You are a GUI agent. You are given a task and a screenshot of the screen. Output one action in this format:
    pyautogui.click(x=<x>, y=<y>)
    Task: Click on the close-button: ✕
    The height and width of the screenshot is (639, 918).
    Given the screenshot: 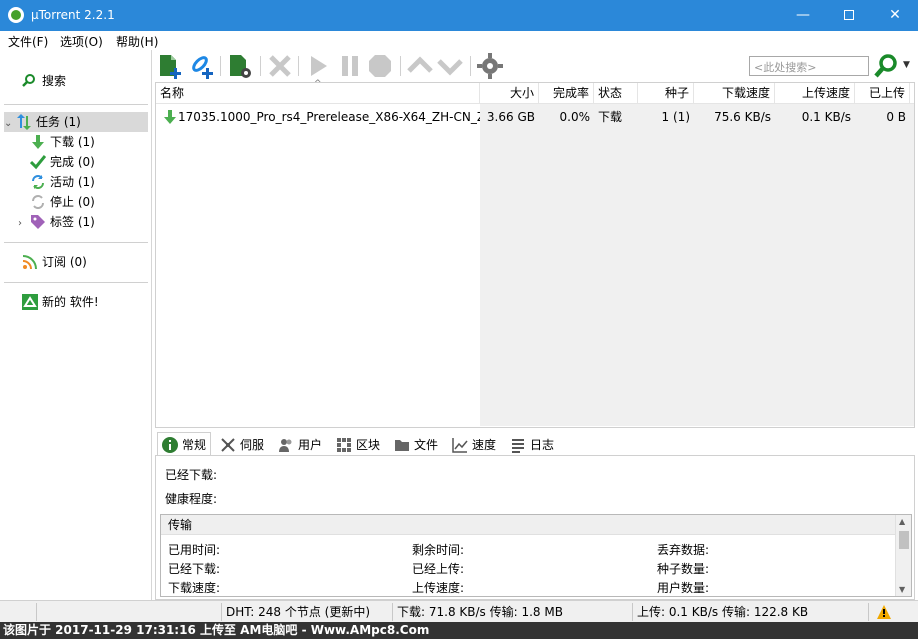 What is the action you would take?
    pyautogui.click(x=895, y=15)
    